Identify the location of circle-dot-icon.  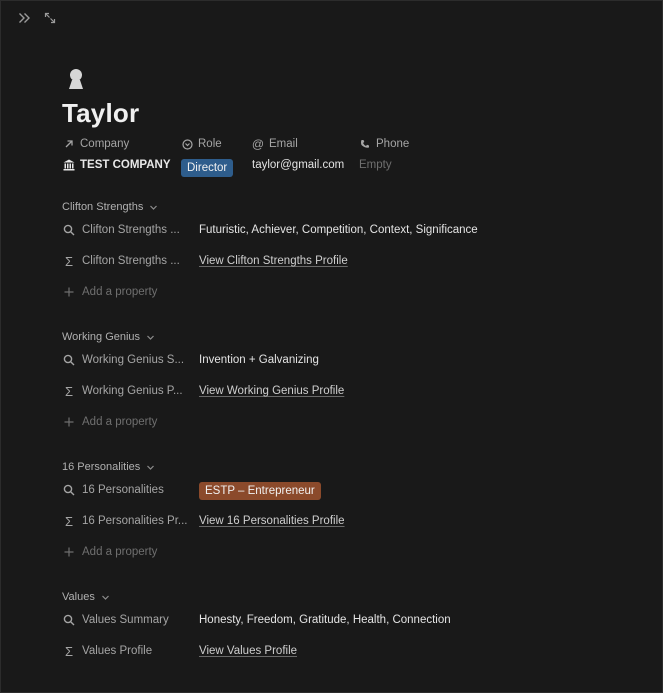
(187, 144).